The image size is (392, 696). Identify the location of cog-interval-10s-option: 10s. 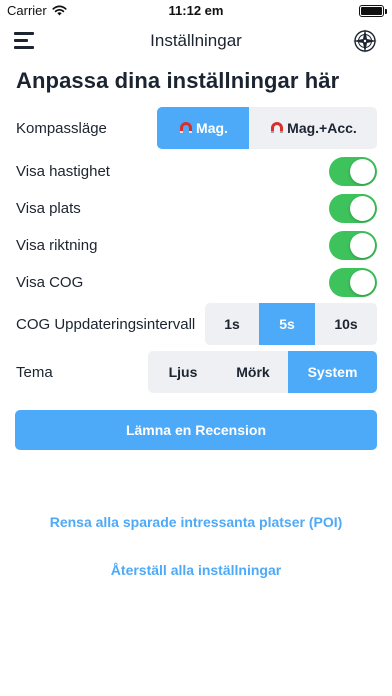
(346, 324).